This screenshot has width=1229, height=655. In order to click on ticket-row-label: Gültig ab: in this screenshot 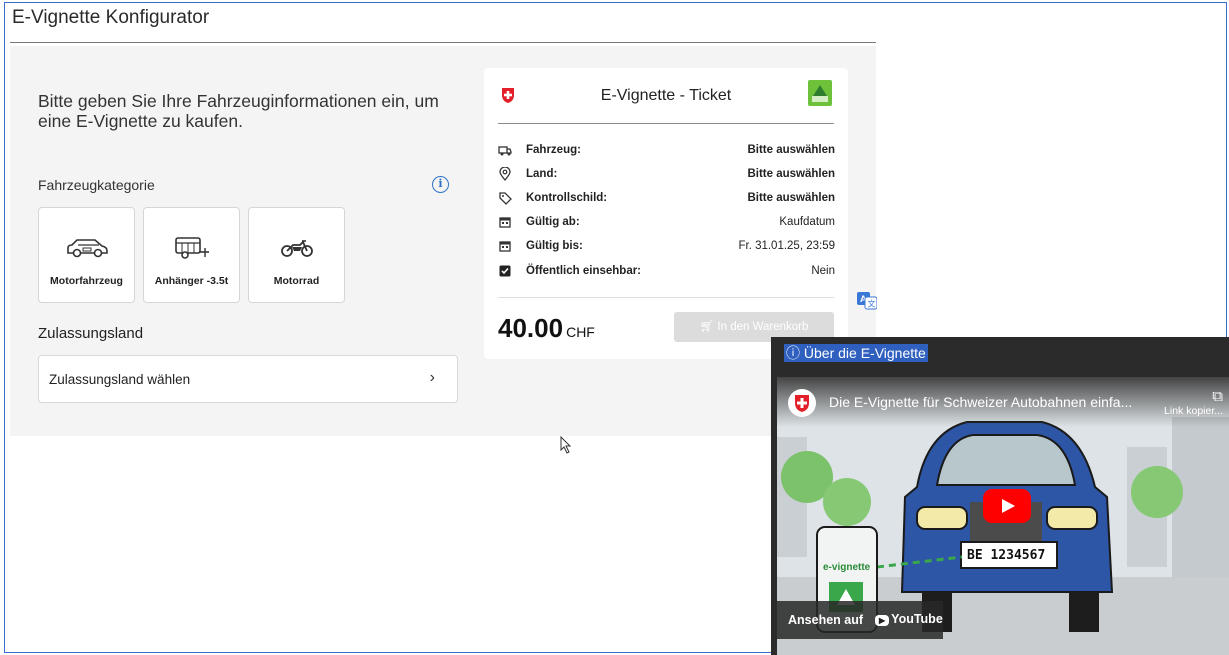, I will do `click(553, 222)`.